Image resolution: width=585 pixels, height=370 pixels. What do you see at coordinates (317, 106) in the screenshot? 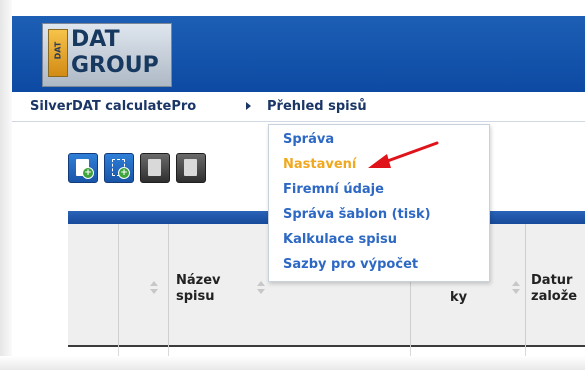
I see `breadcrumb-current-menu: Přehled spisů` at bounding box center [317, 106].